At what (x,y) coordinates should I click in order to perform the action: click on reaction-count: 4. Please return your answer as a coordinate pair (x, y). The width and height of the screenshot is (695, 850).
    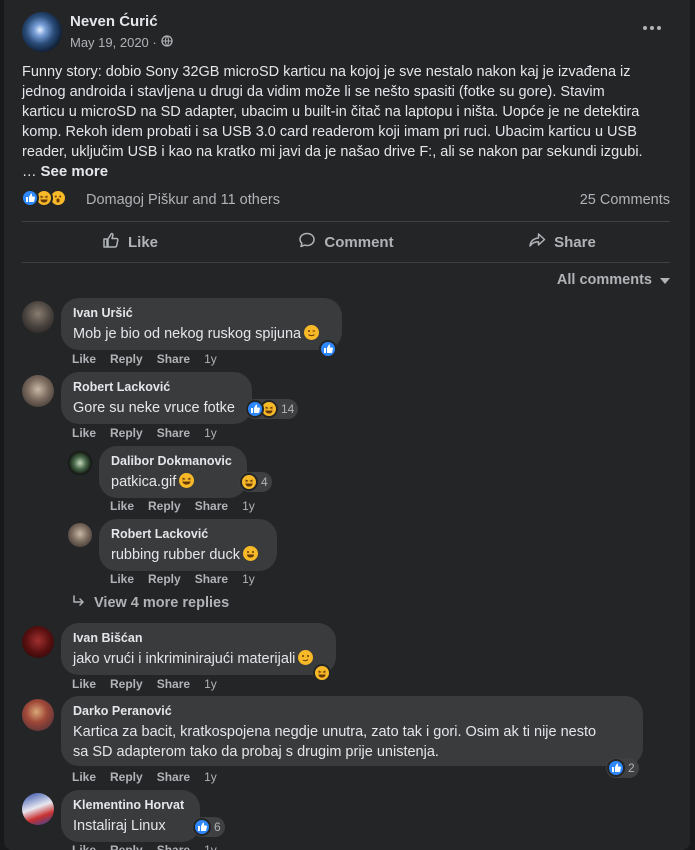
    Looking at the image, I should click on (264, 482).